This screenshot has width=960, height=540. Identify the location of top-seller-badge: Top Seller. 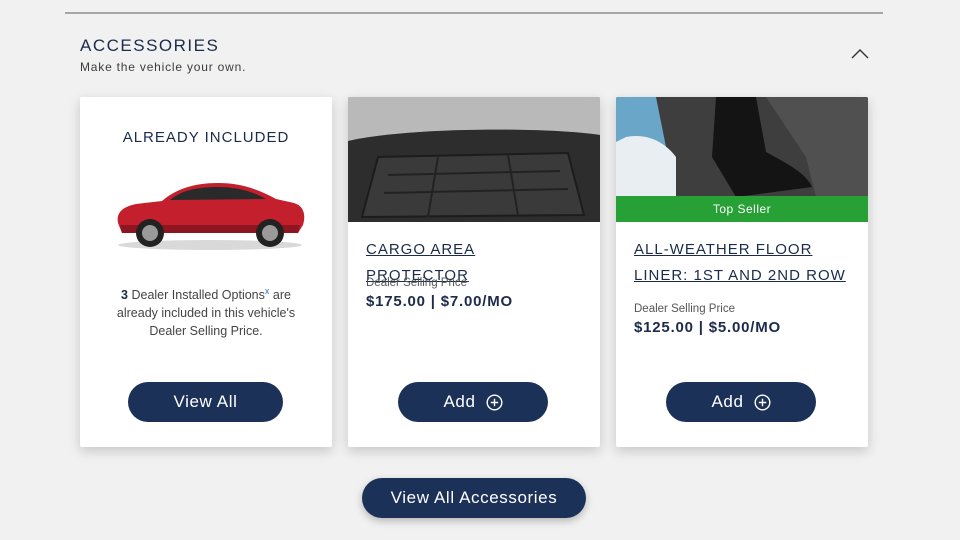
(742, 209).